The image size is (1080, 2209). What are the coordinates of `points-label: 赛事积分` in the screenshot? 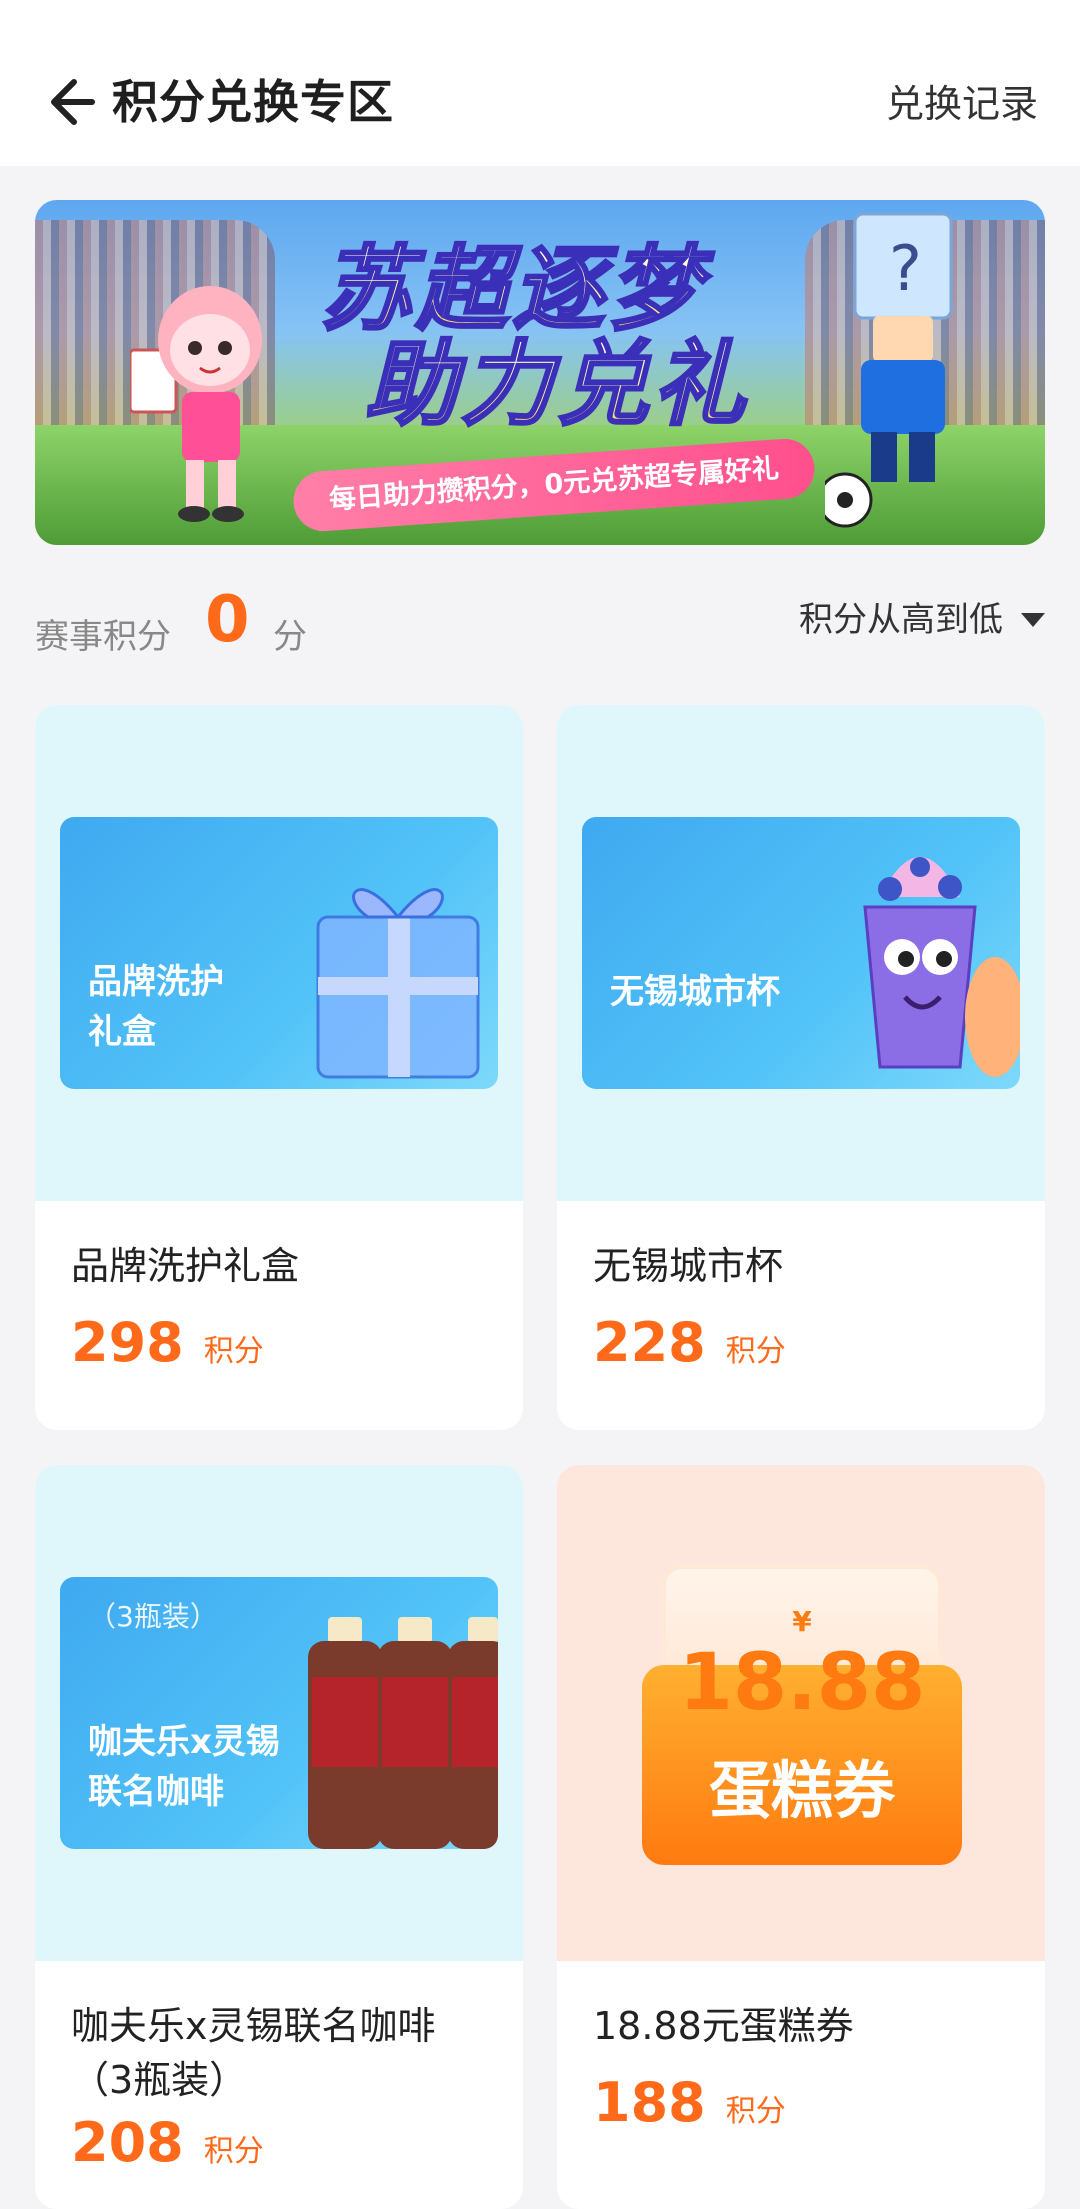 It's located at (103, 637).